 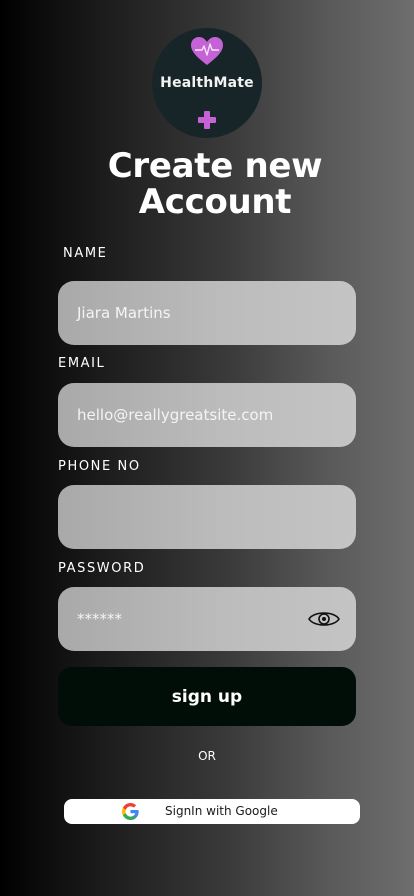 I want to click on email-field: hello@reallygreatsite.com, so click(x=207, y=415).